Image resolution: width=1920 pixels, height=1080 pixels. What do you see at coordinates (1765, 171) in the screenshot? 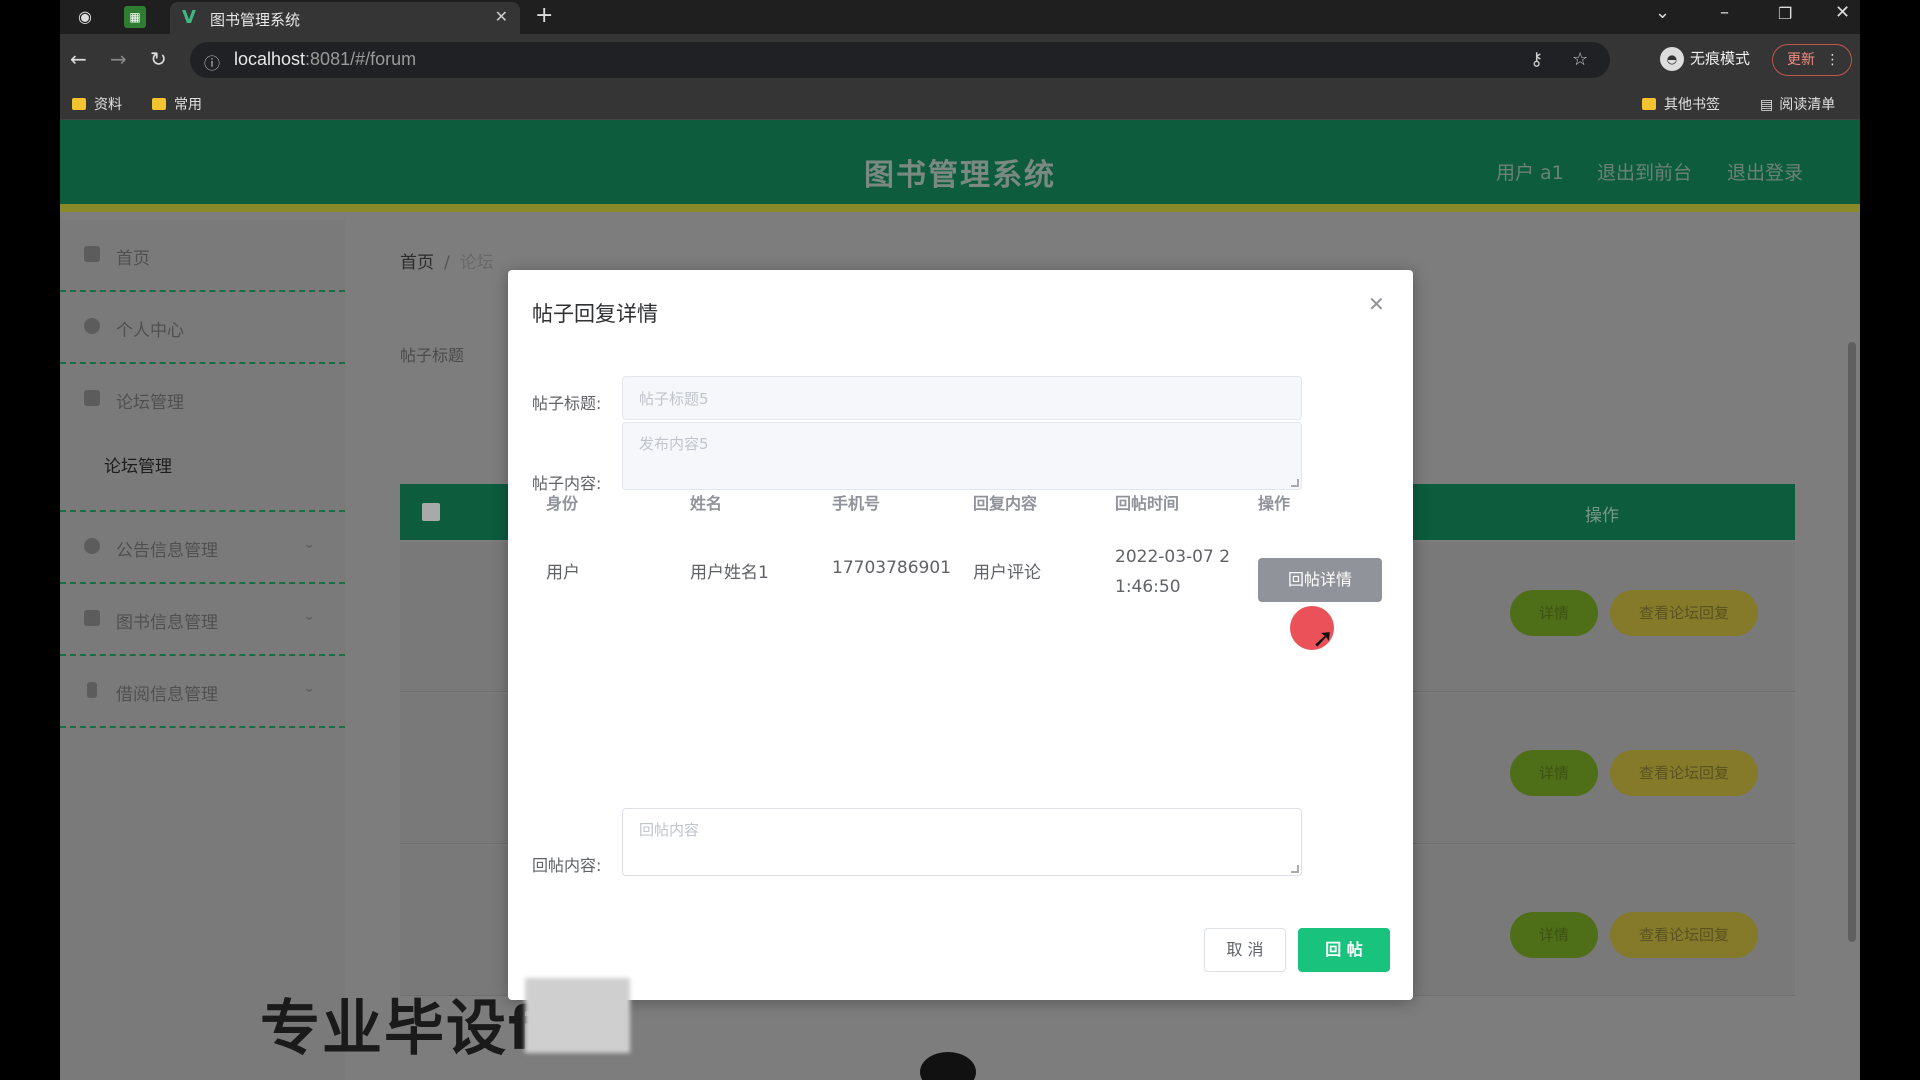
I see `header-logout-link: 退出登录` at bounding box center [1765, 171].